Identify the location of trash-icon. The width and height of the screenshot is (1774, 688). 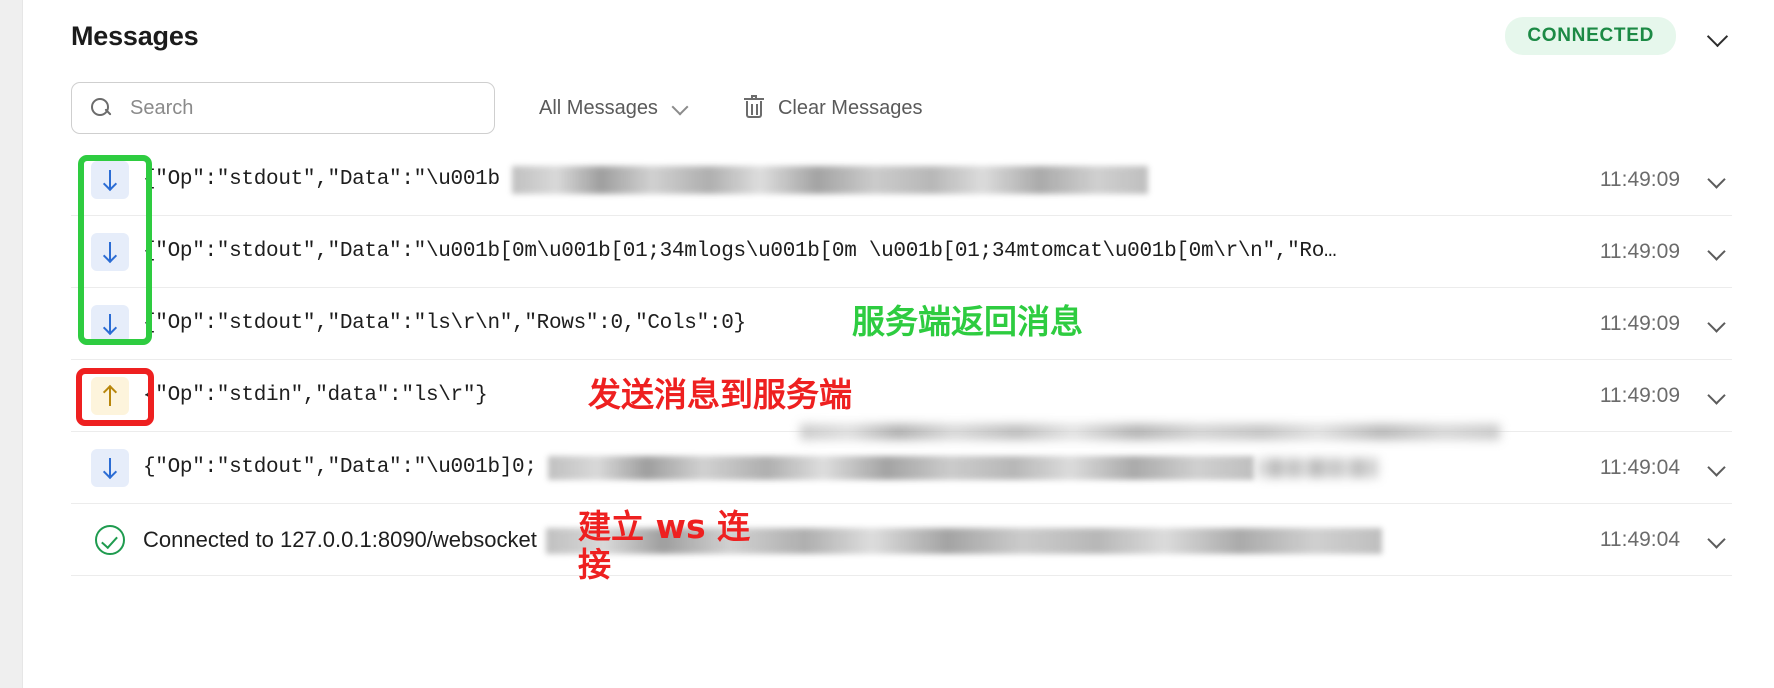
(754, 108).